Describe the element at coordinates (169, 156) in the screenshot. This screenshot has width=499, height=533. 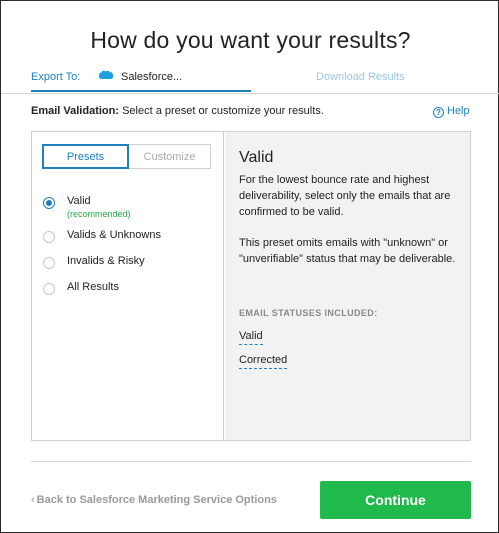
I see `customize-tab-button: Customize` at that location.